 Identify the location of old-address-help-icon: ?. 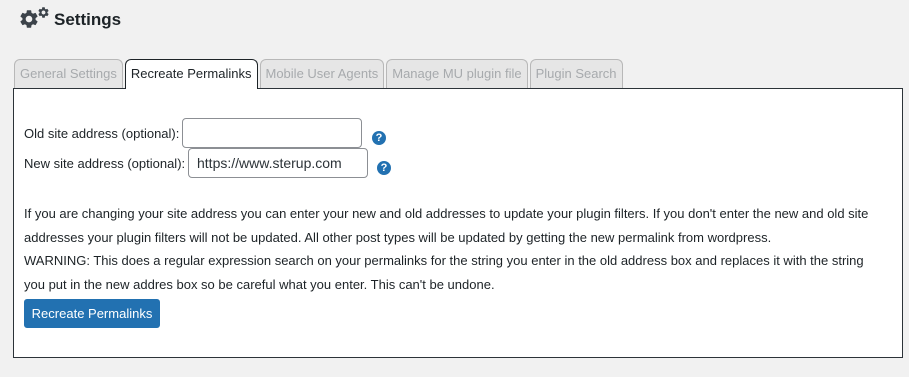
(379, 138).